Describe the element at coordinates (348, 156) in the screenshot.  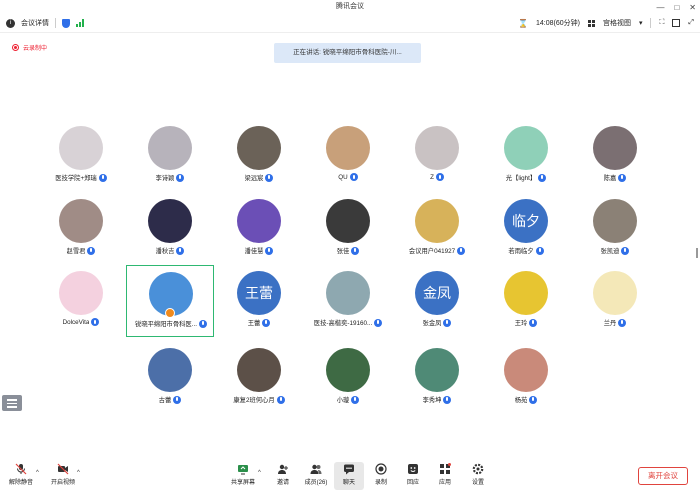
I see `participant-tile: QU` at that location.